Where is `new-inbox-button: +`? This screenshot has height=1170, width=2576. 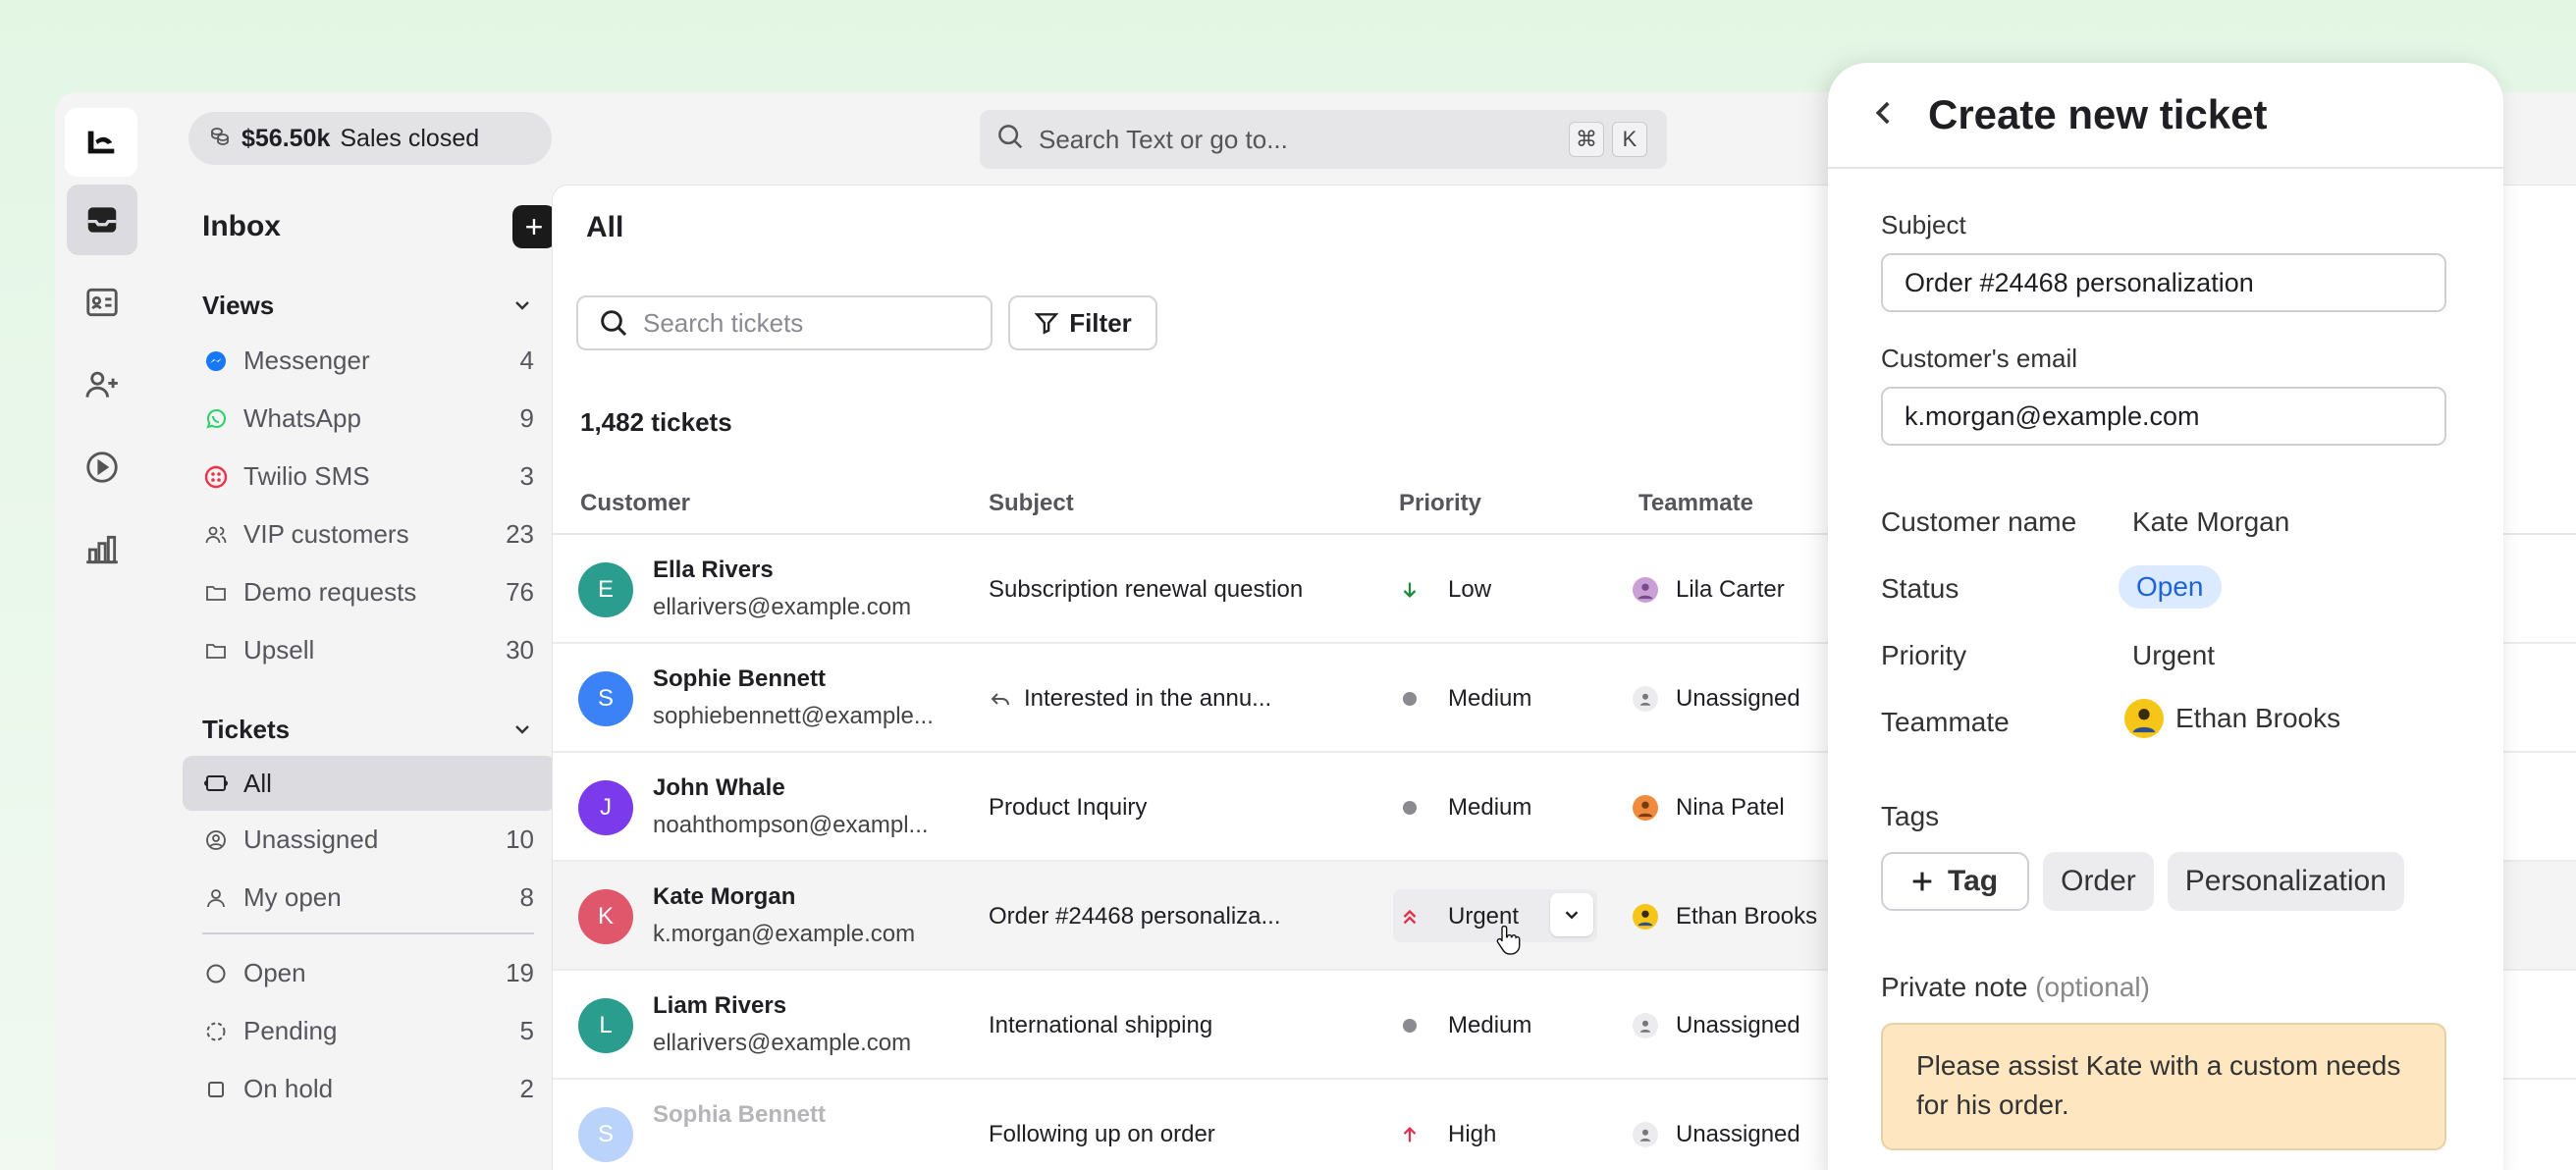 new-inbox-button: + is located at coordinates (534, 226).